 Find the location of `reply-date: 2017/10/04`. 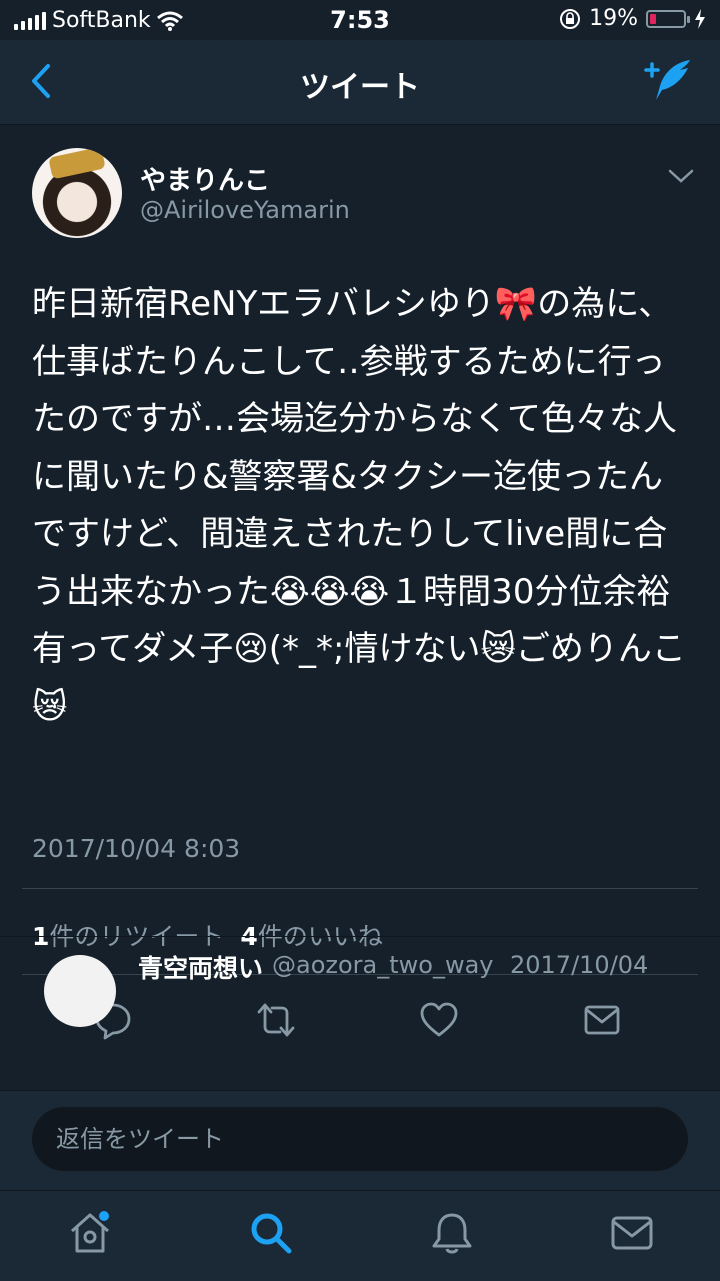

reply-date: 2017/10/04 is located at coordinates (579, 965).